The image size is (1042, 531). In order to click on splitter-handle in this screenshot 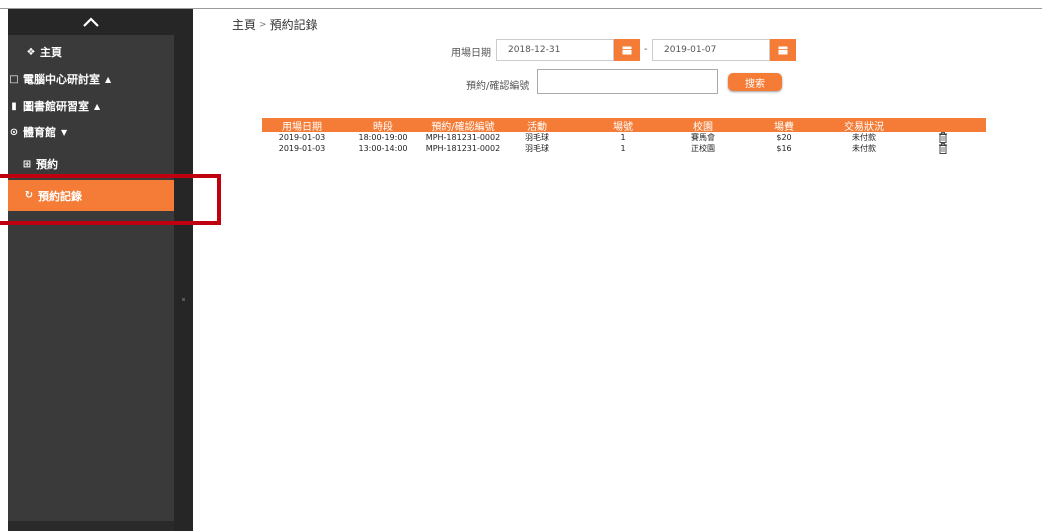, I will do `click(183, 299)`.